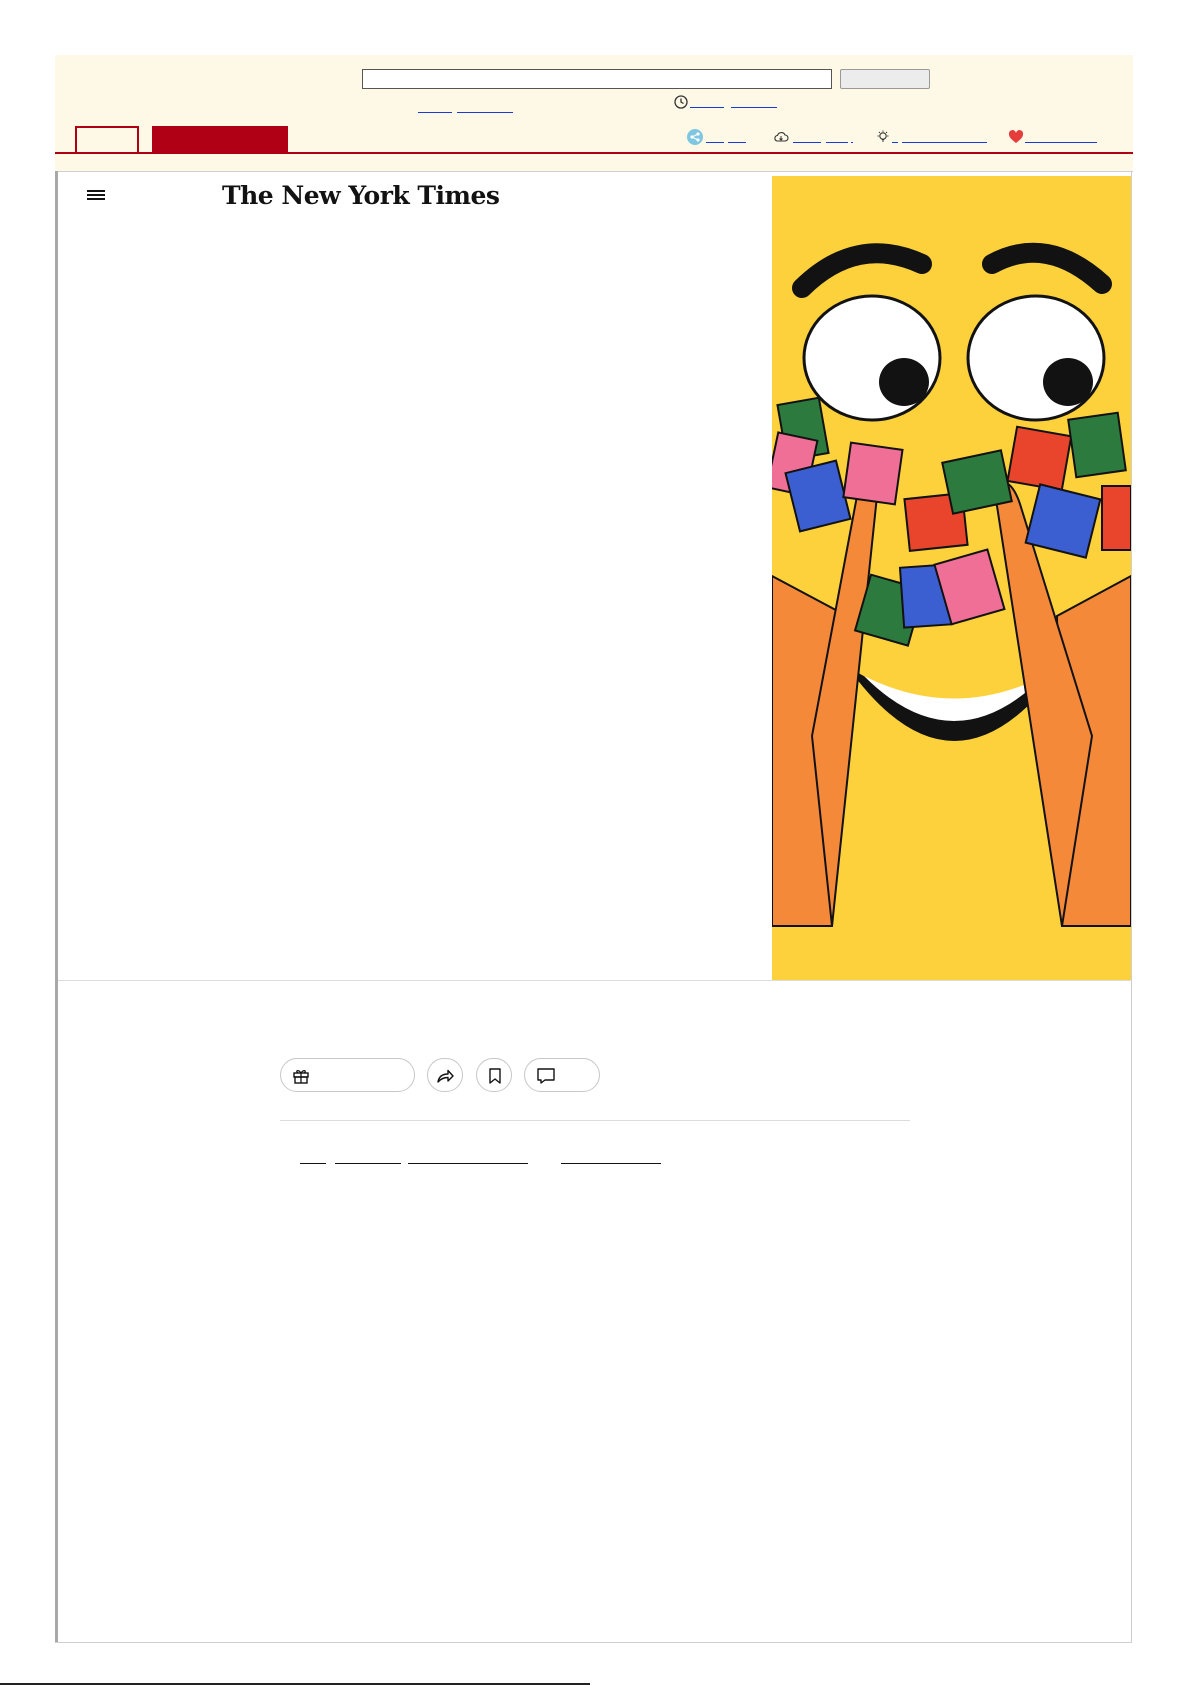 This screenshot has height=1685, width=1191. I want to click on bookmark-icon, so click(495, 1076).